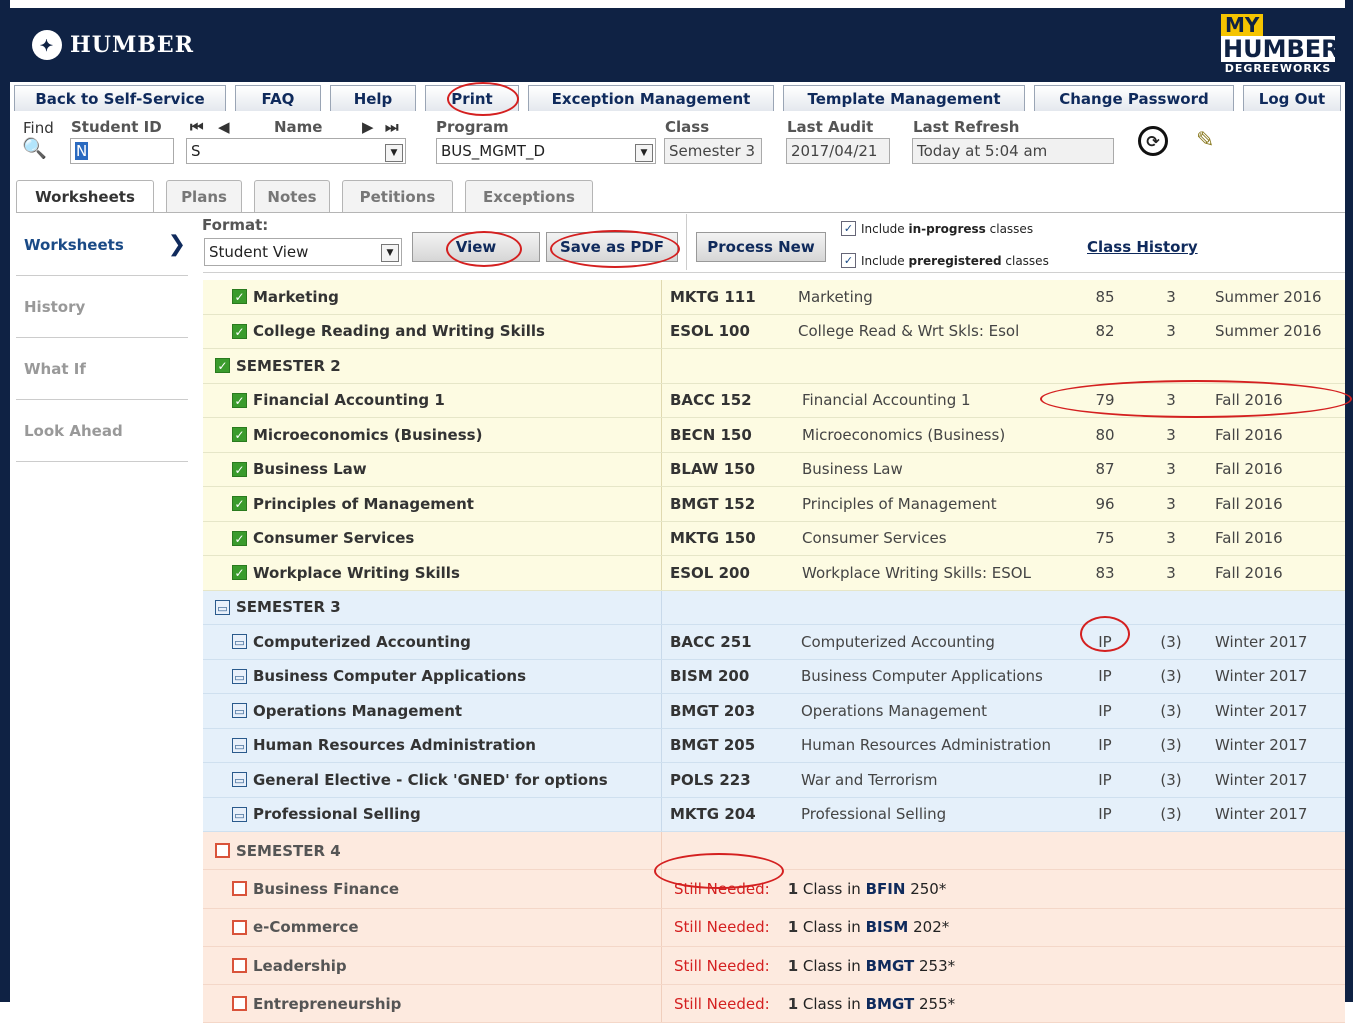  Describe the element at coordinates (122, 151) in the screenshot. I see `student-id-input: N` at that location.